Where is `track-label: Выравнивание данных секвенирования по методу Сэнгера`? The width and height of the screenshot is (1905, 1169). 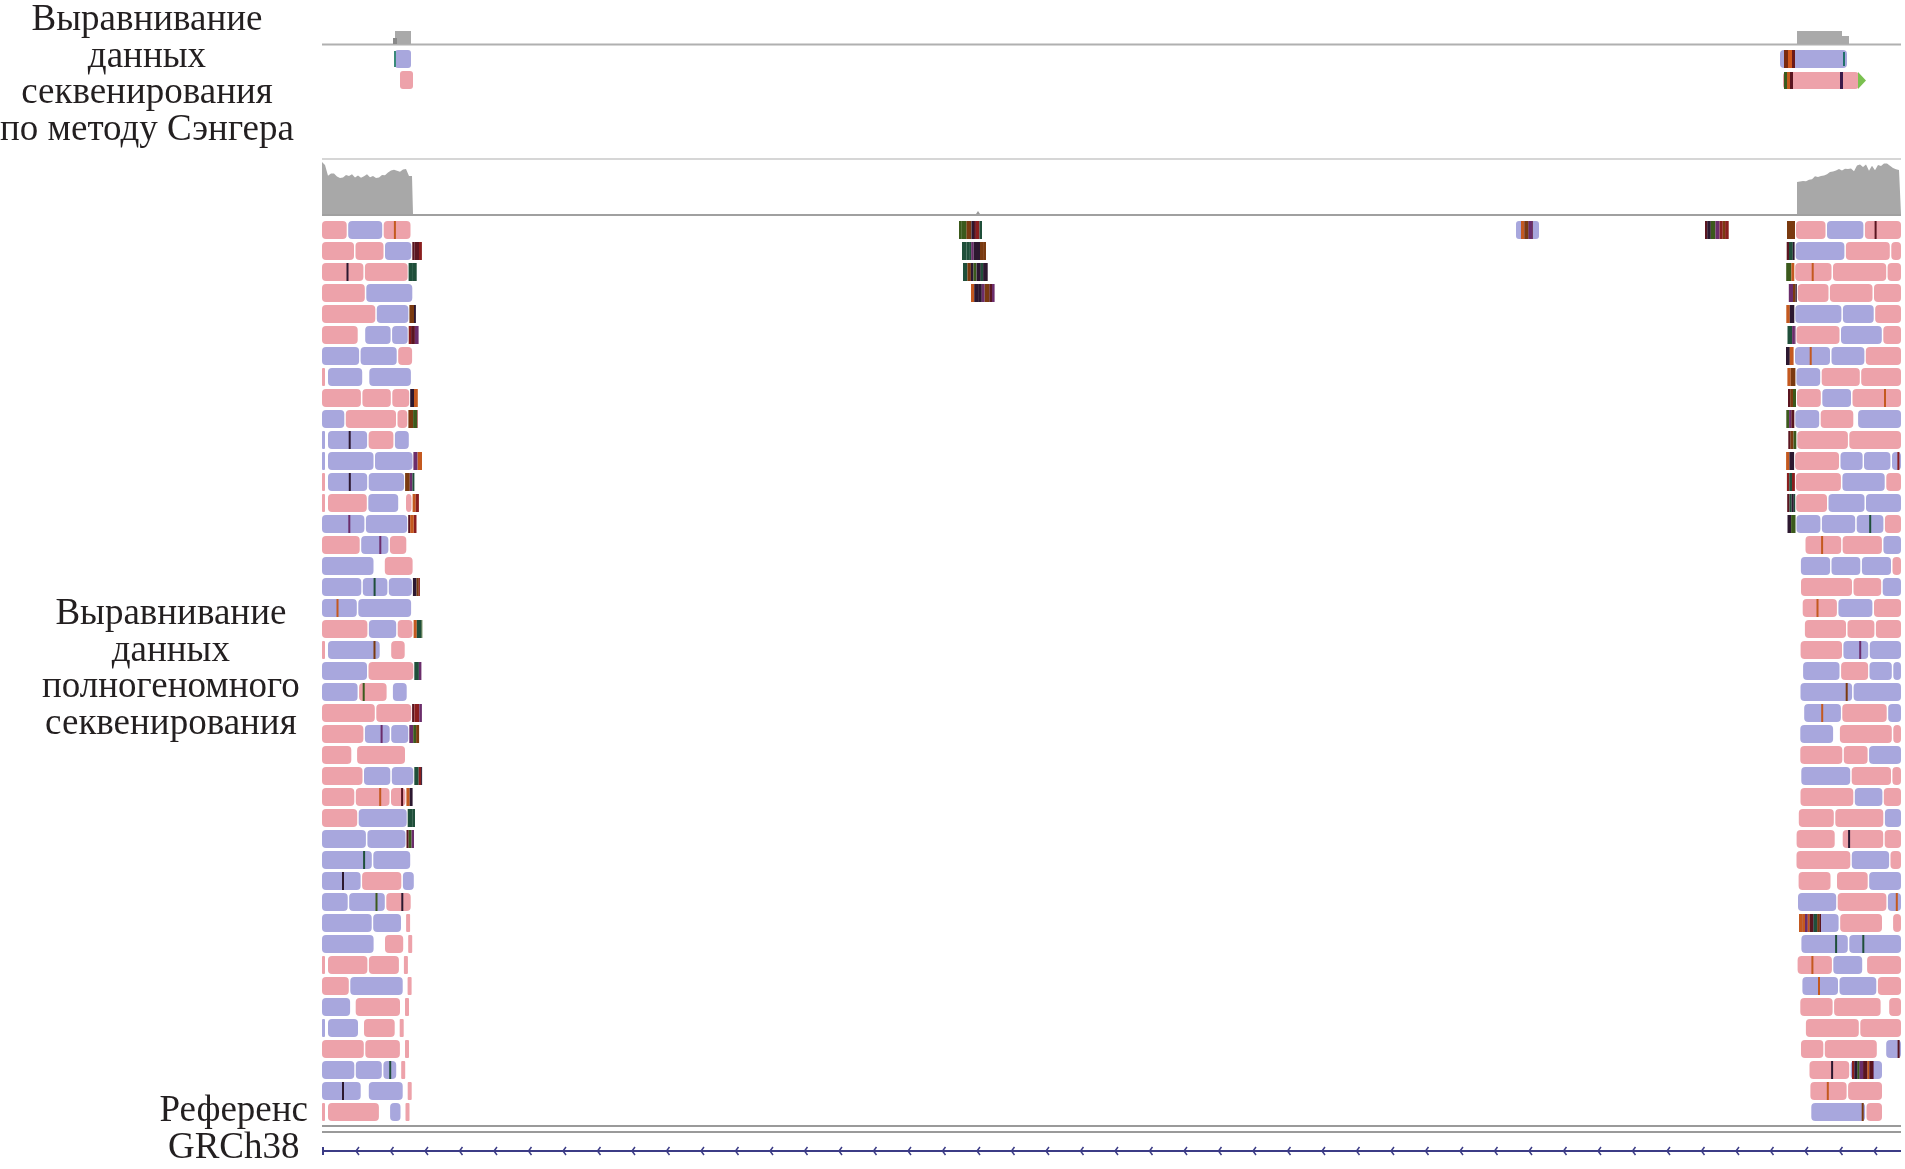 track-label: Выравнивание данных секвенирования по методу Сэнгера is located at coordinates (147, 73).